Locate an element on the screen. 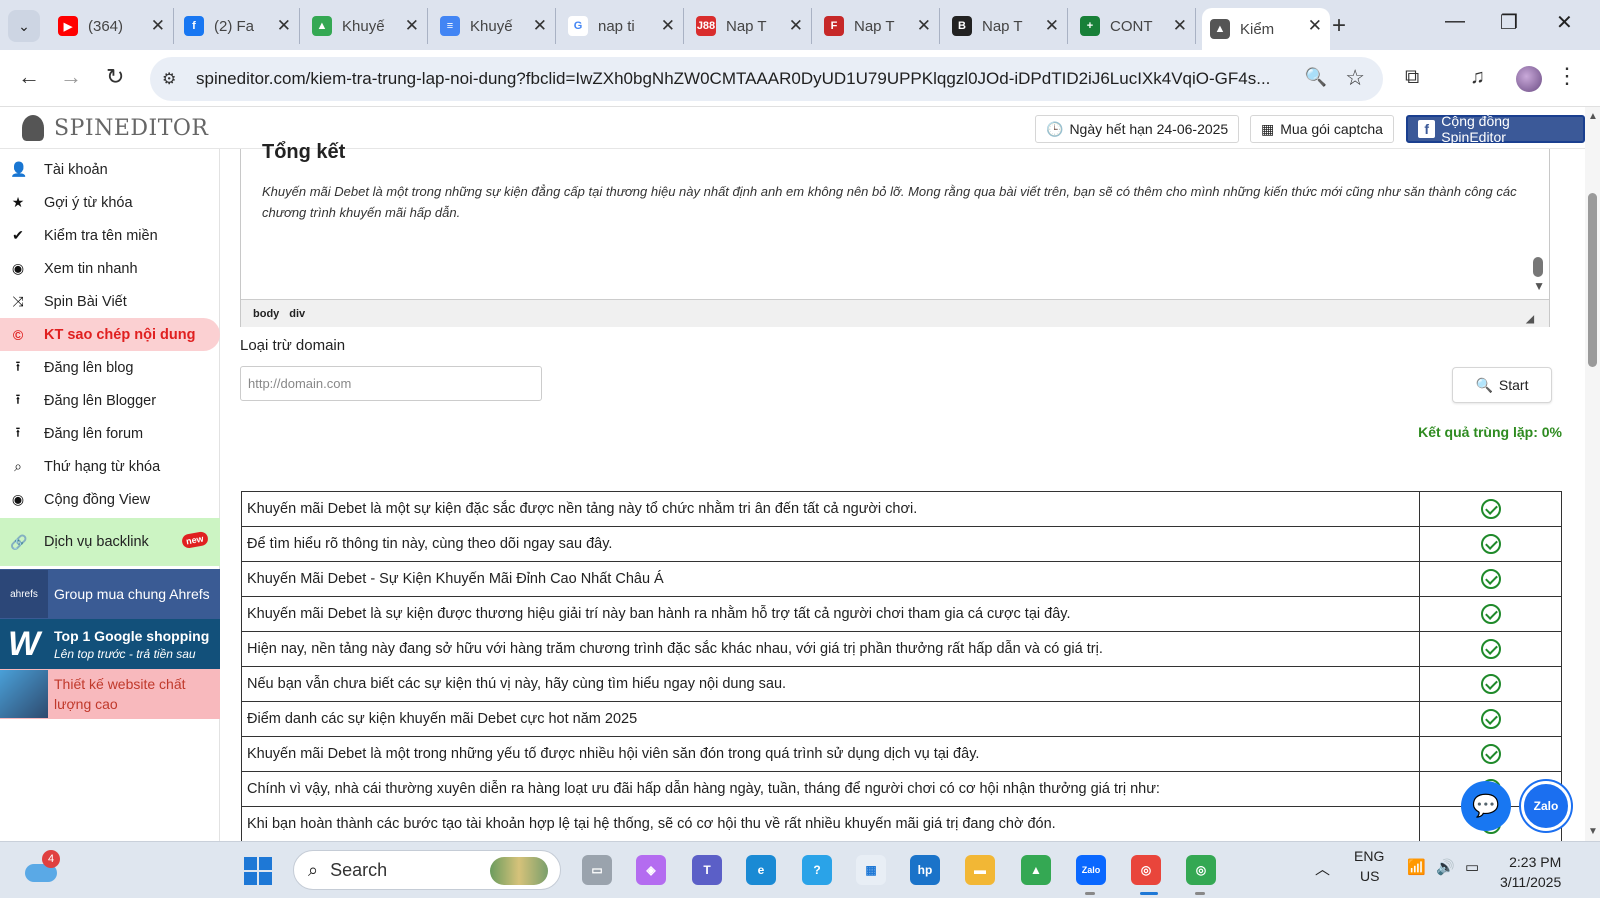 This screenshot has height=898, width=1600. clock: 2:23 PM 3/11/2025 is located at coordinates (1530, 872).